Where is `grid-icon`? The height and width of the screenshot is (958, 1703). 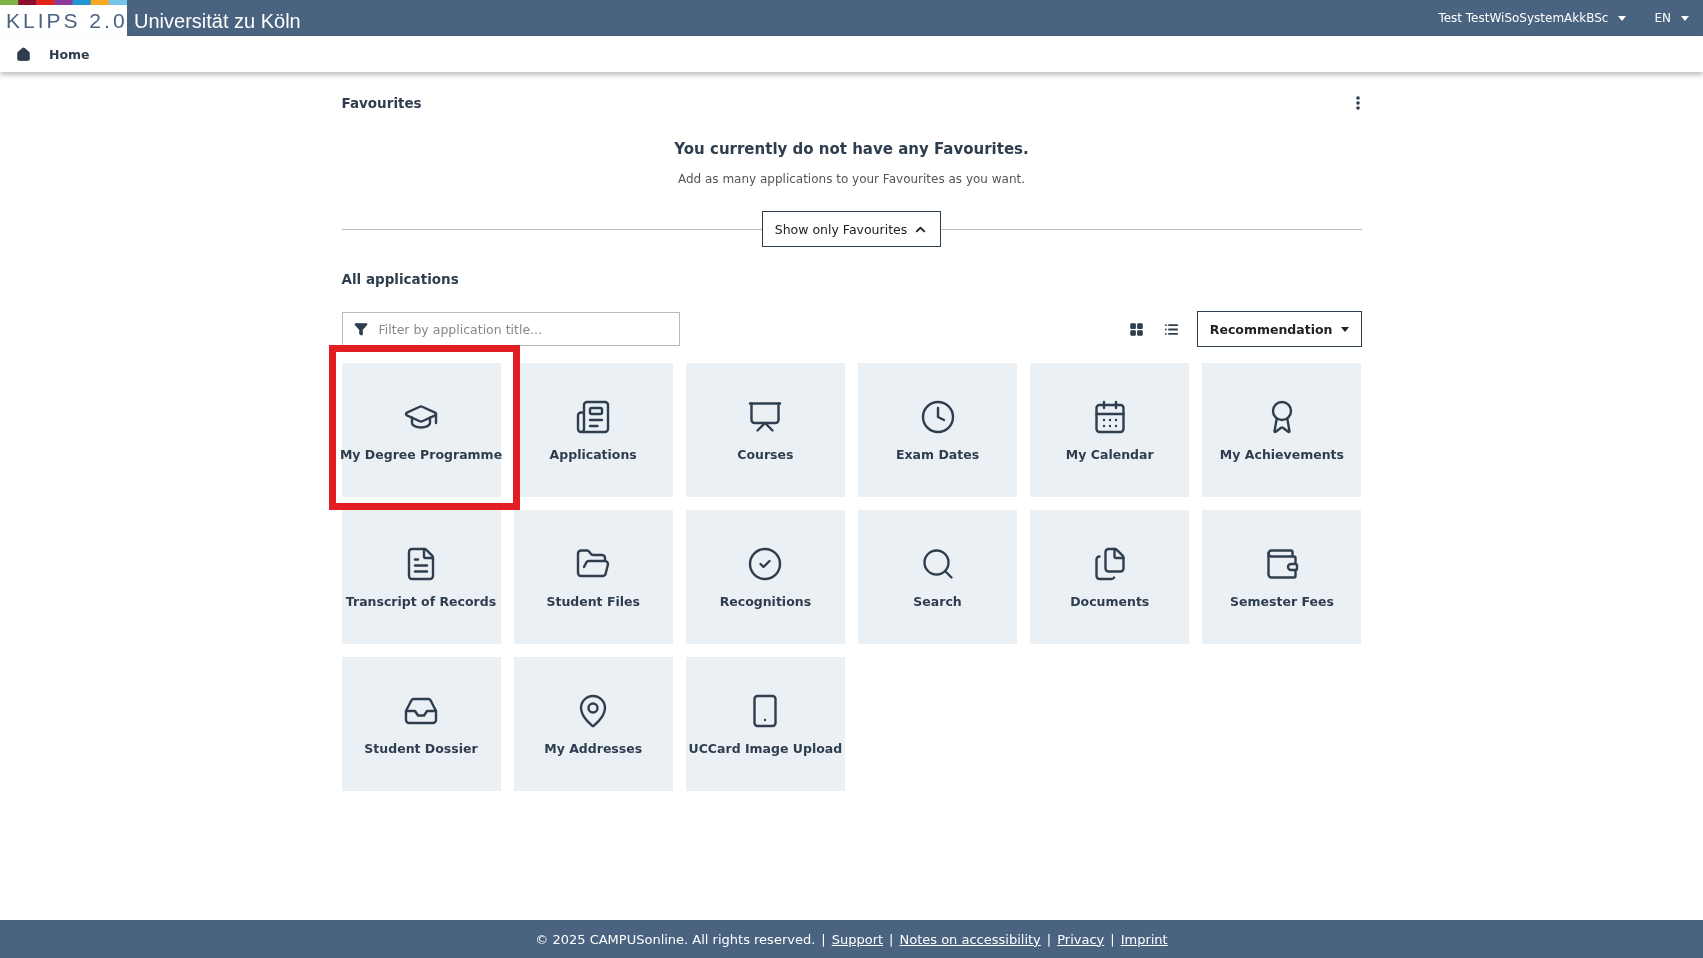 grid-icon is located at coordinates (1136, 329).